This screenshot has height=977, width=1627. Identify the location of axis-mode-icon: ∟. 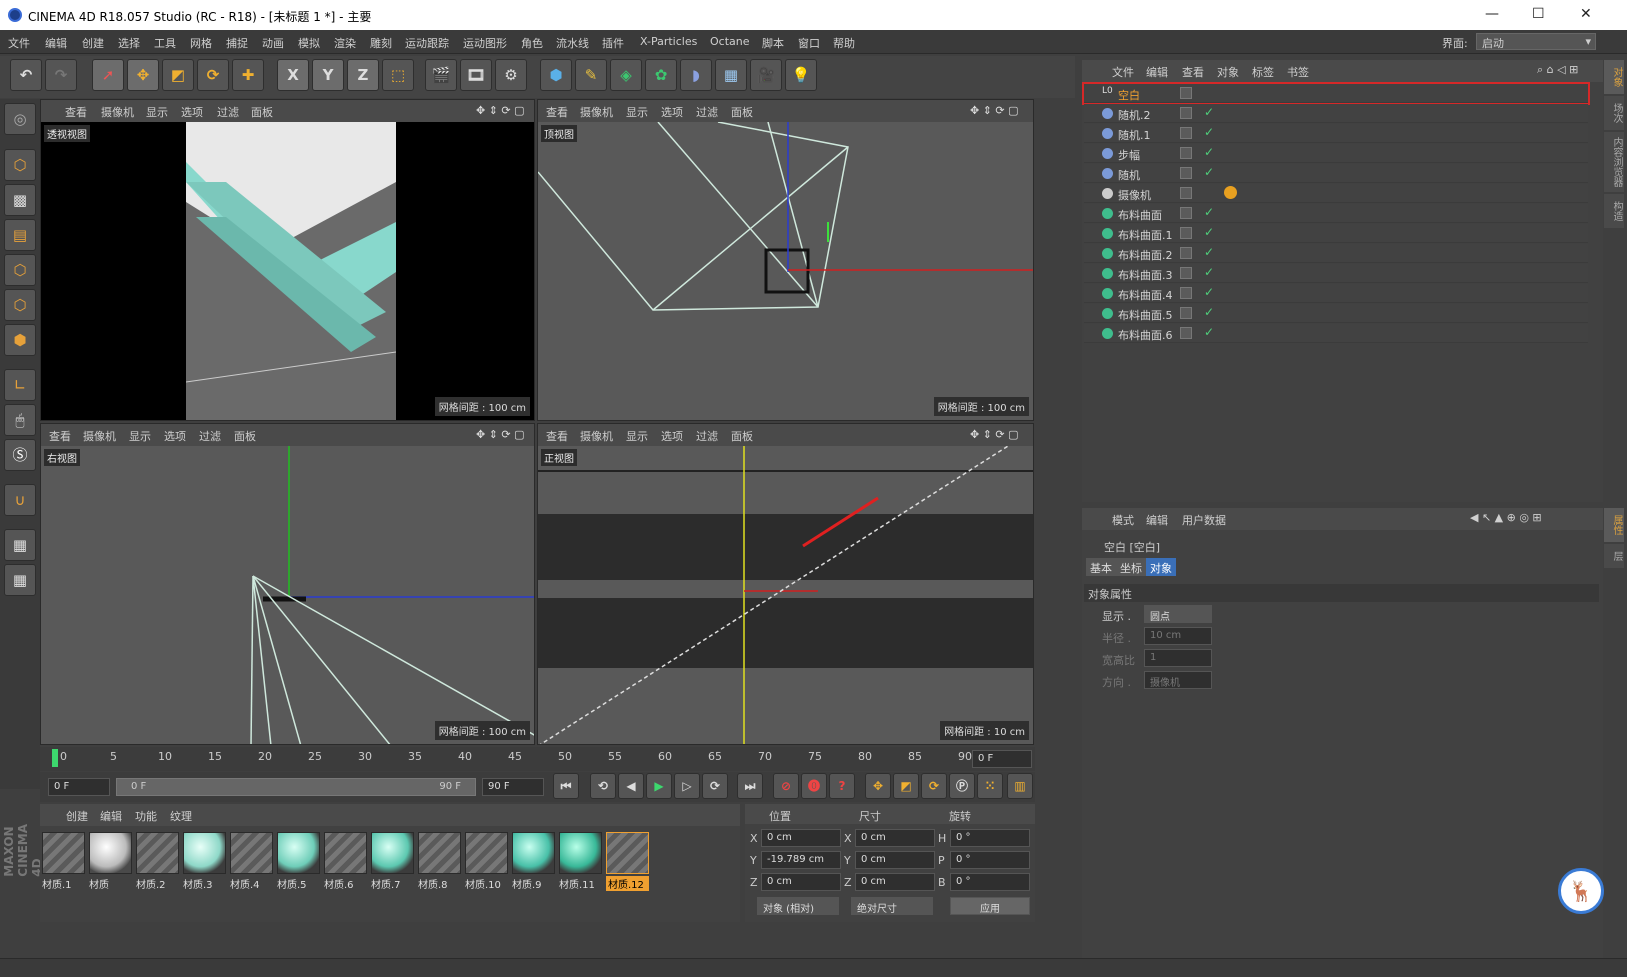
(20, 385).